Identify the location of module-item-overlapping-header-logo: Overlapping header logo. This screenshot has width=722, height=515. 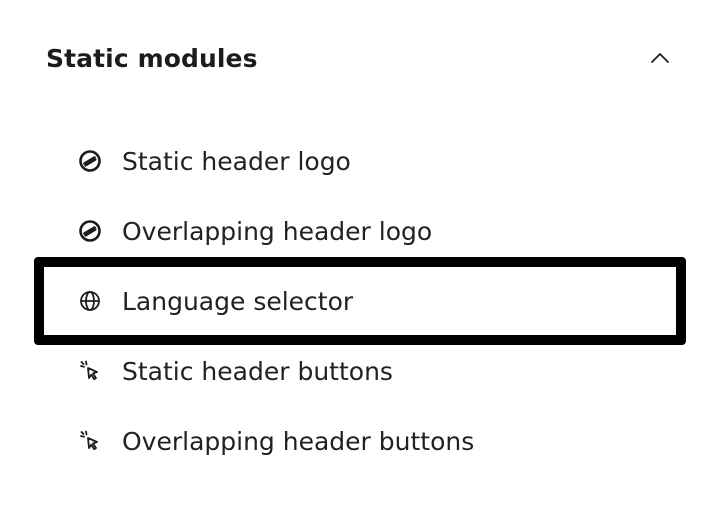
(361, 231).